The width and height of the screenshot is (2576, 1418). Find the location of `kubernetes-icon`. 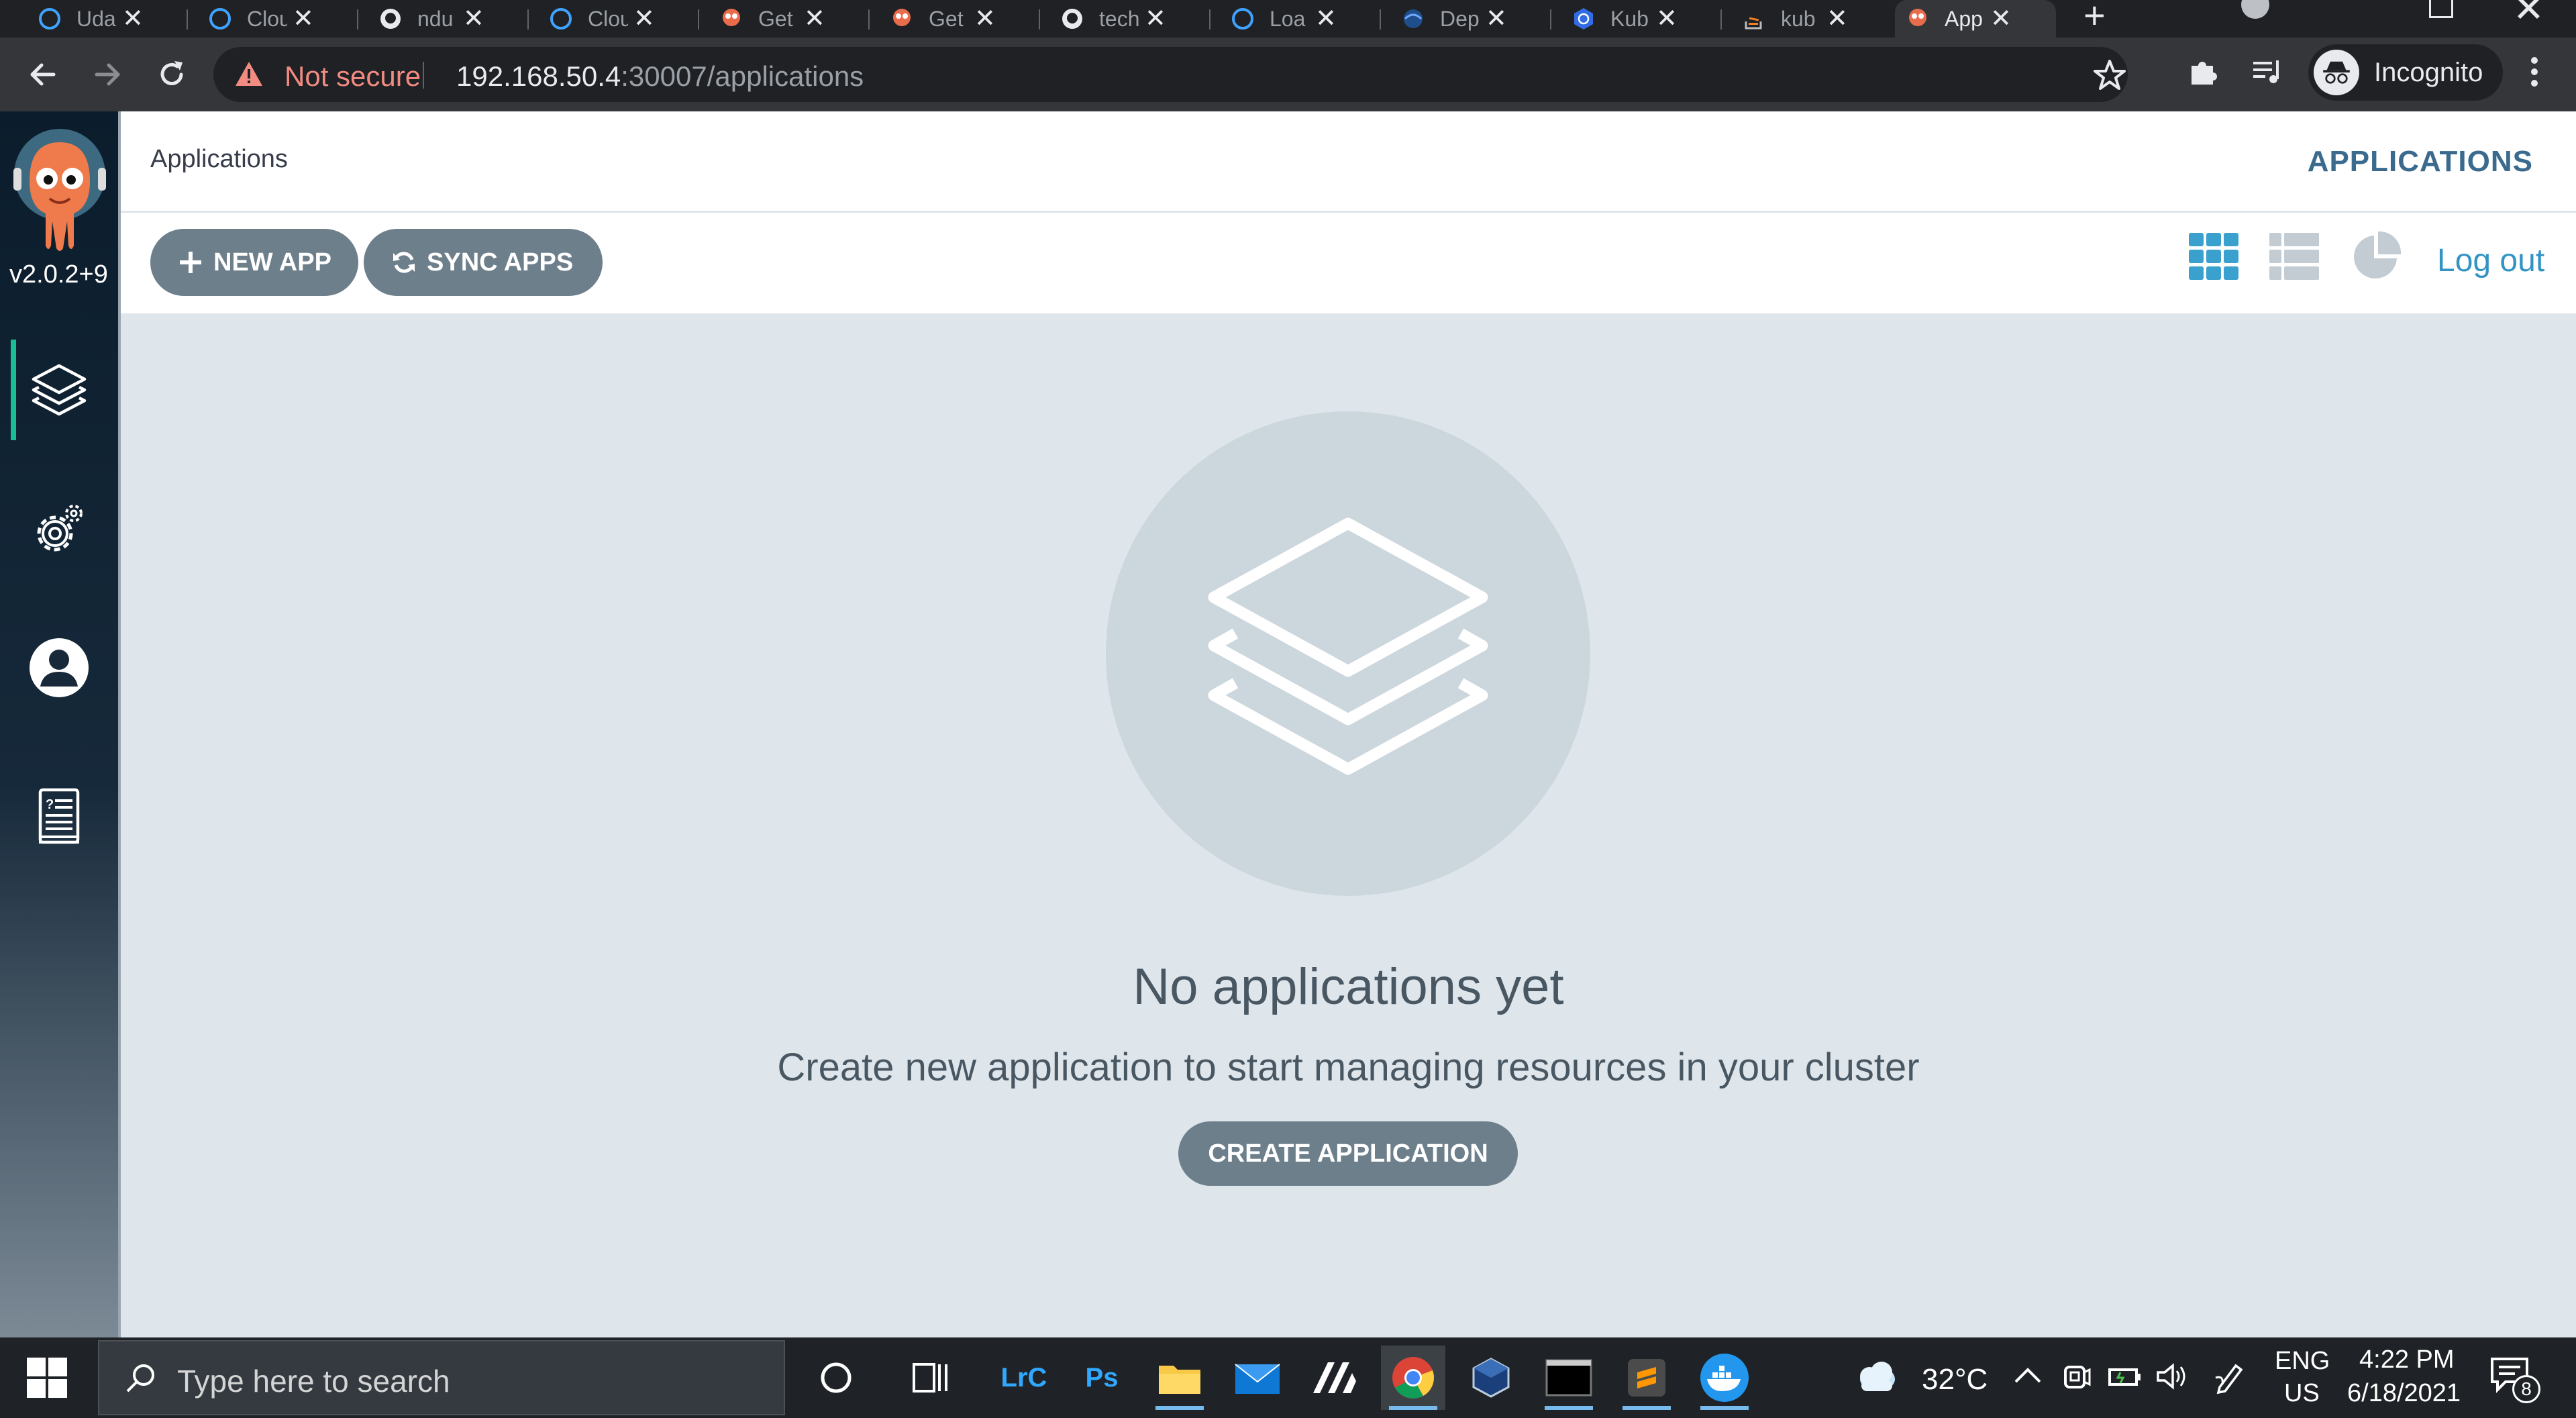

kubernetes-icon is located at coordinates (1583, 19).